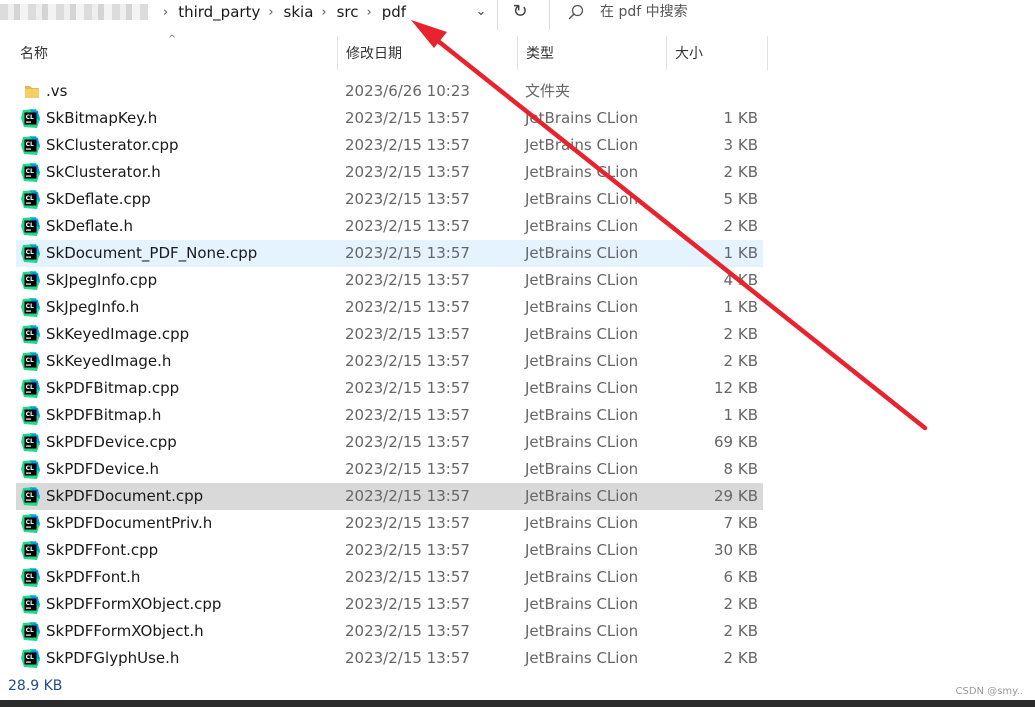  Describe the element at coordinates (134, 604) in the screenshot. I see `file-name: SkPDFFormXObject.cpp` at that location.